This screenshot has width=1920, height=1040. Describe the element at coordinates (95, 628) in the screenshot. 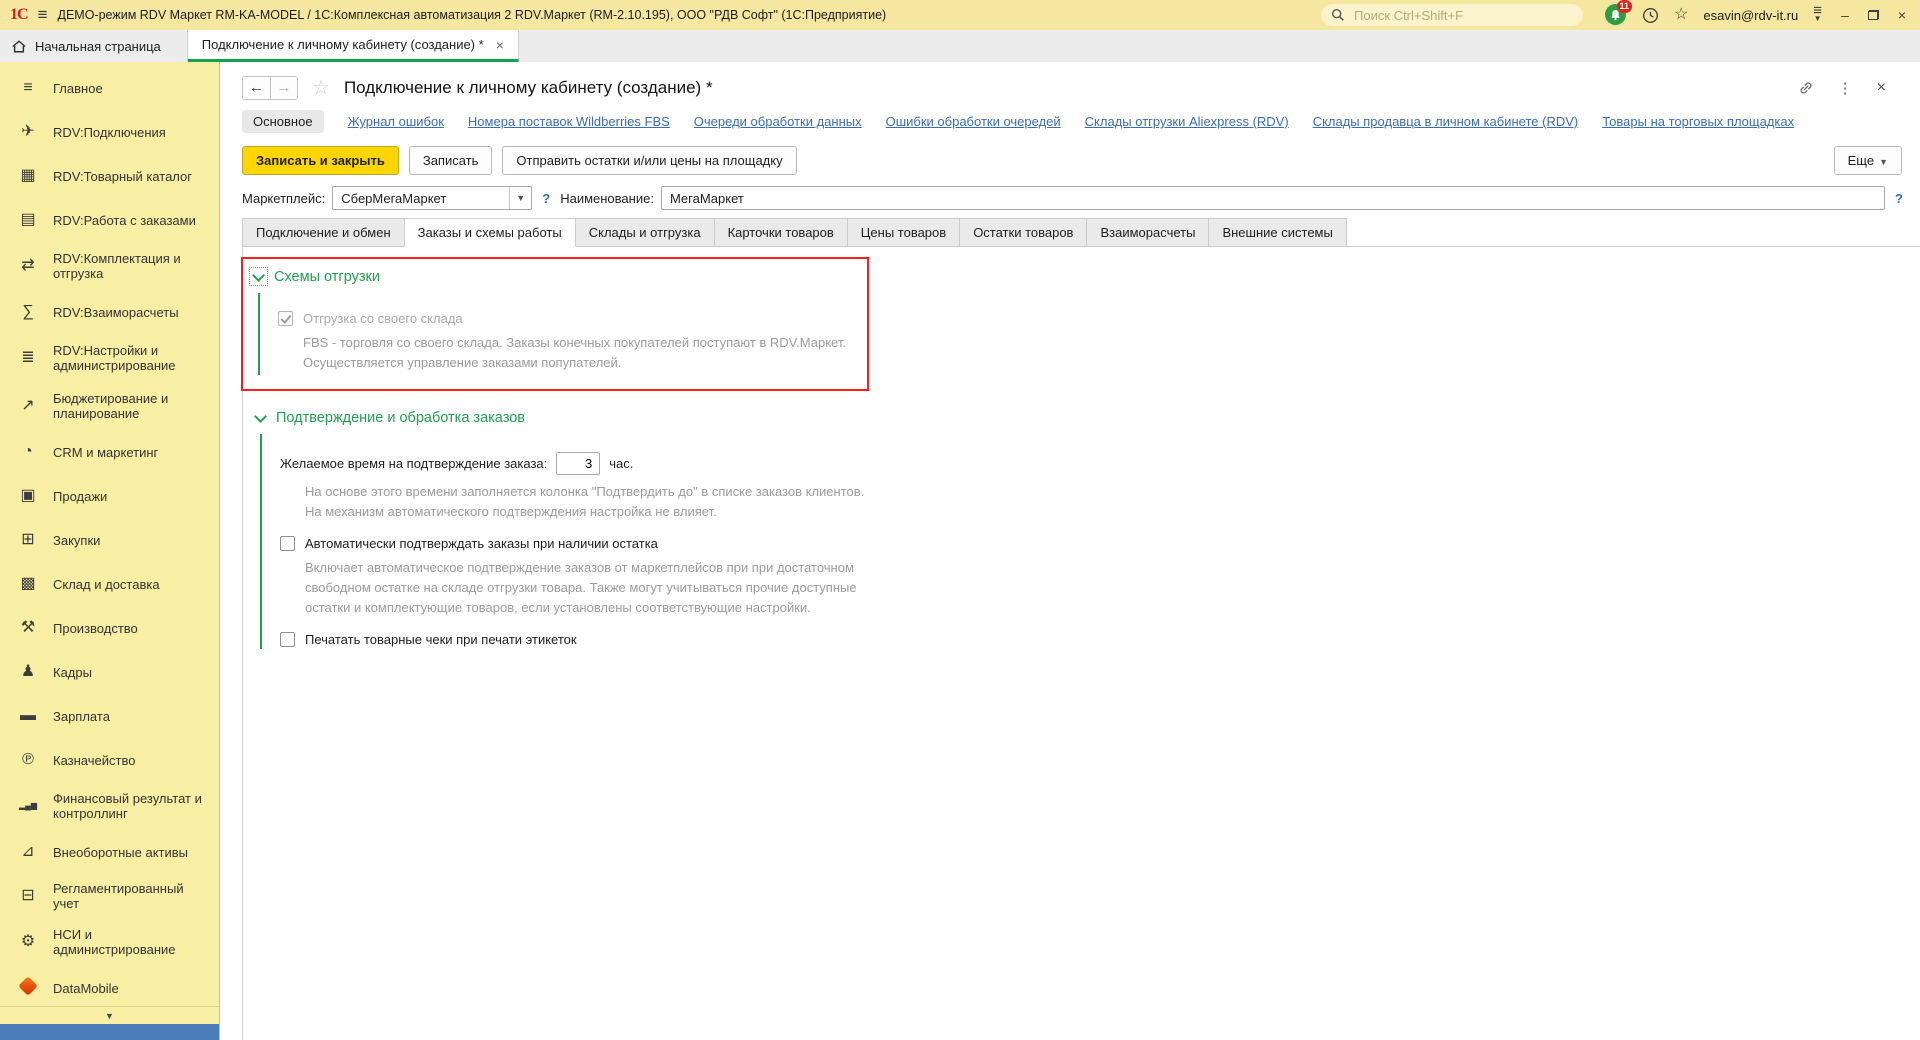

I see `sidebar-item-label: Производство` at that location.